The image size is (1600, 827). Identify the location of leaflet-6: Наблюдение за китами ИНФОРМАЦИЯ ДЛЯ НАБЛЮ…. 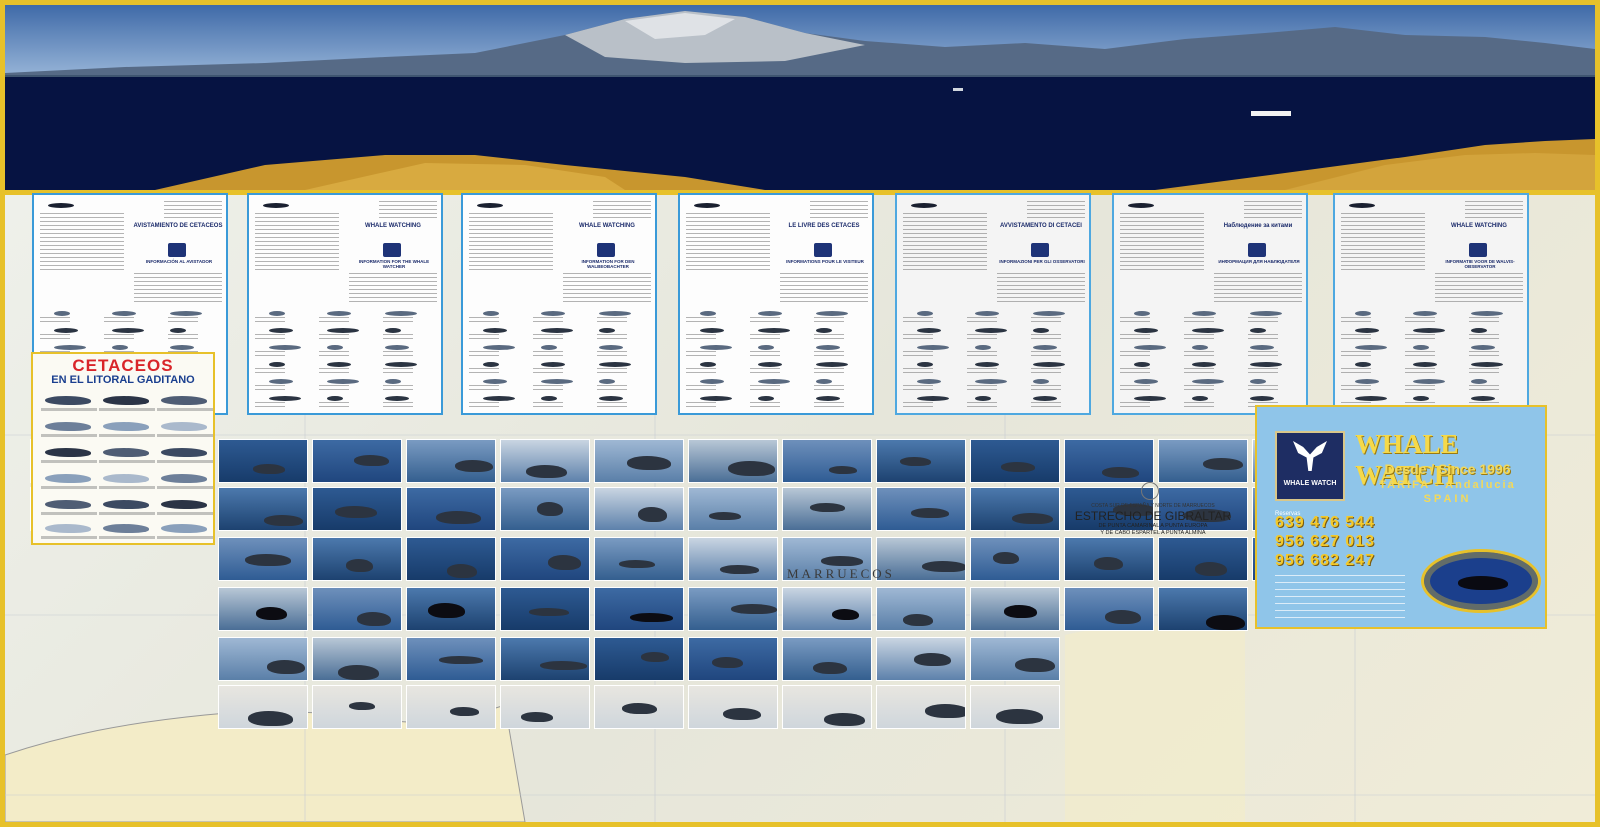
(1210, 304).